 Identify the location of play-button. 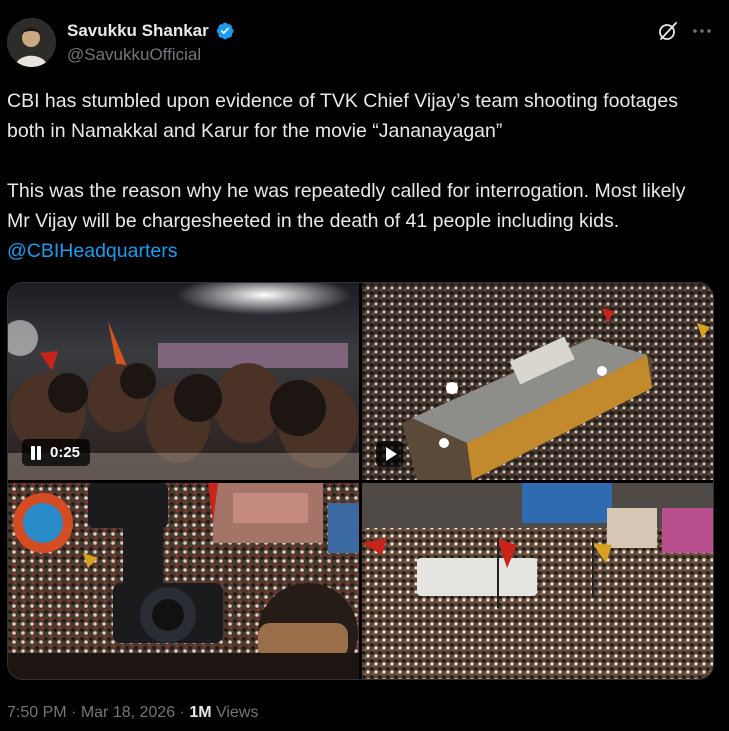
(389, 454).